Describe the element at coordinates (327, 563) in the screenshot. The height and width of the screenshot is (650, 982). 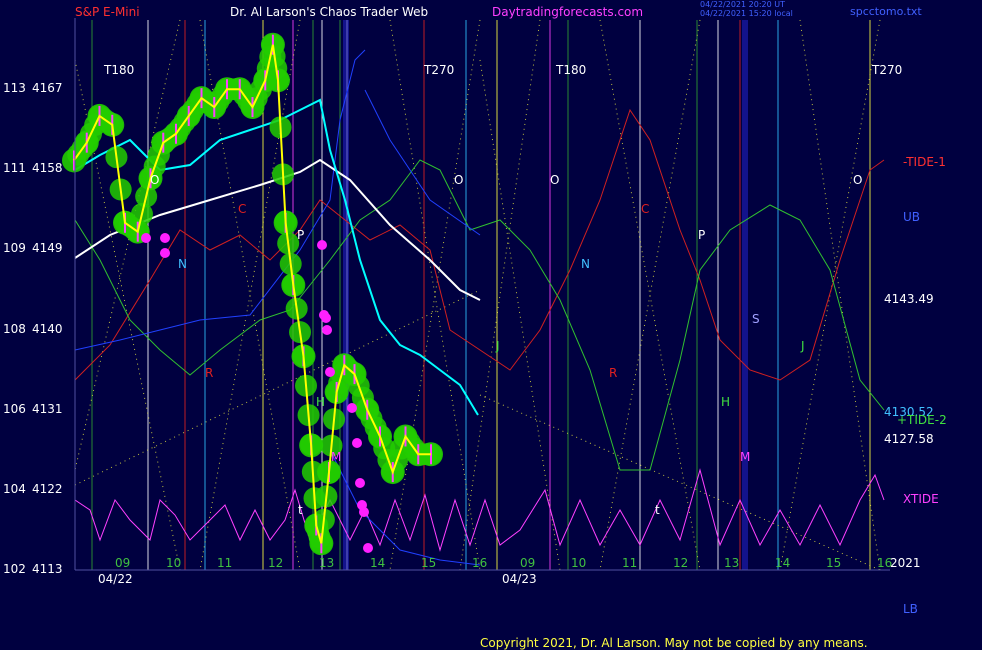
I see `x-tick-day1: 13` at that location.